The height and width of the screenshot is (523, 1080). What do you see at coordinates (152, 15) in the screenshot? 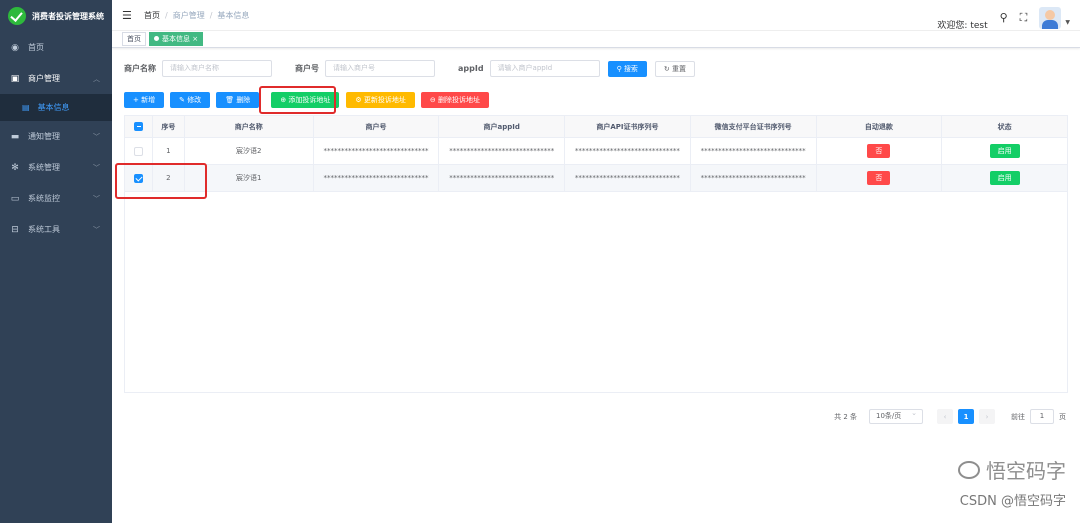
I see `breadcrumb-home: 首页` at bounding box center [152, 15].